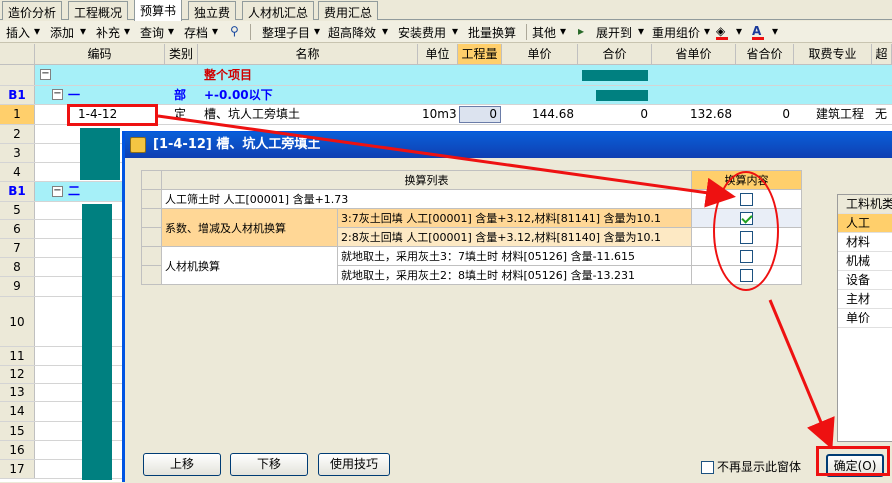 The width and height of the screenshot is (892, 483). Describe the element at coordinates (286, 32) in the screenshot. I see `organize-items-button: 整理子目` at that location.